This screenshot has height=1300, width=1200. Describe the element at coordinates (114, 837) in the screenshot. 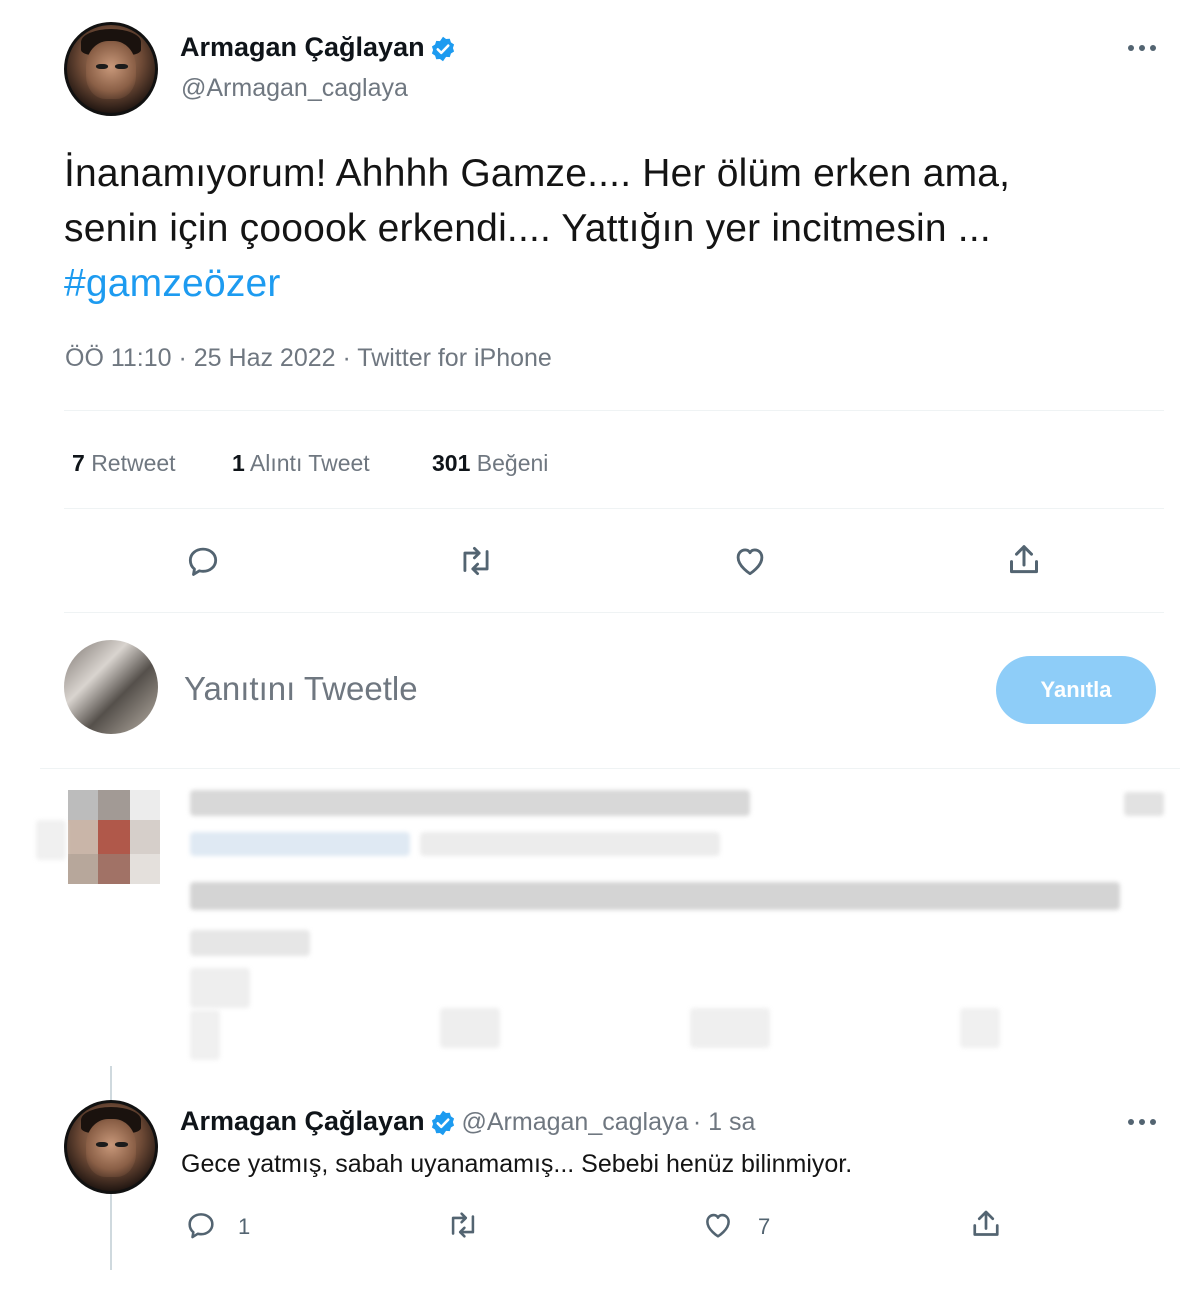

I see `pixelated-avatar` at that location.